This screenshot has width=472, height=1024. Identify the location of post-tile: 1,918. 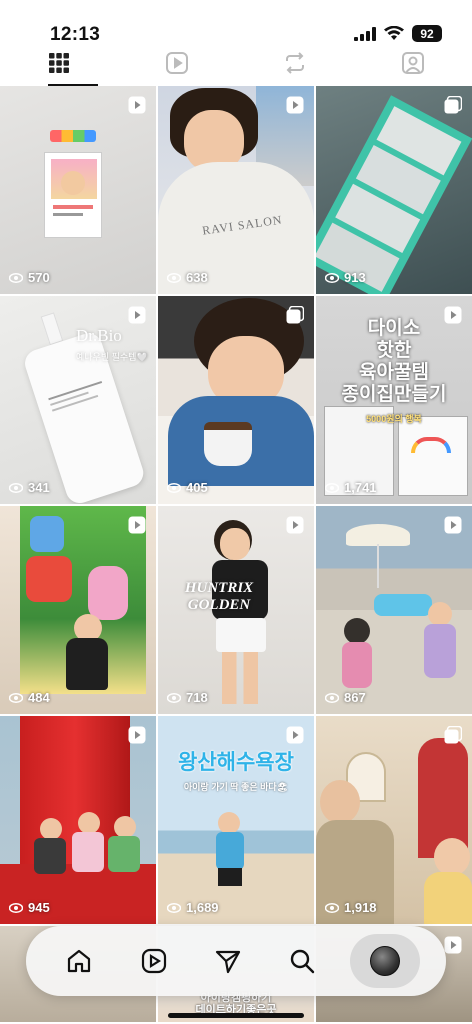
(394, 820).